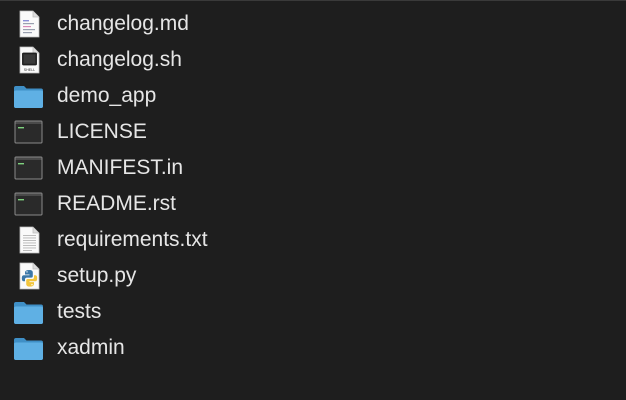 The width and height of the screenshot is (626, 400). I want to click on shell-icon-text: SHELL, so click(29, 70).